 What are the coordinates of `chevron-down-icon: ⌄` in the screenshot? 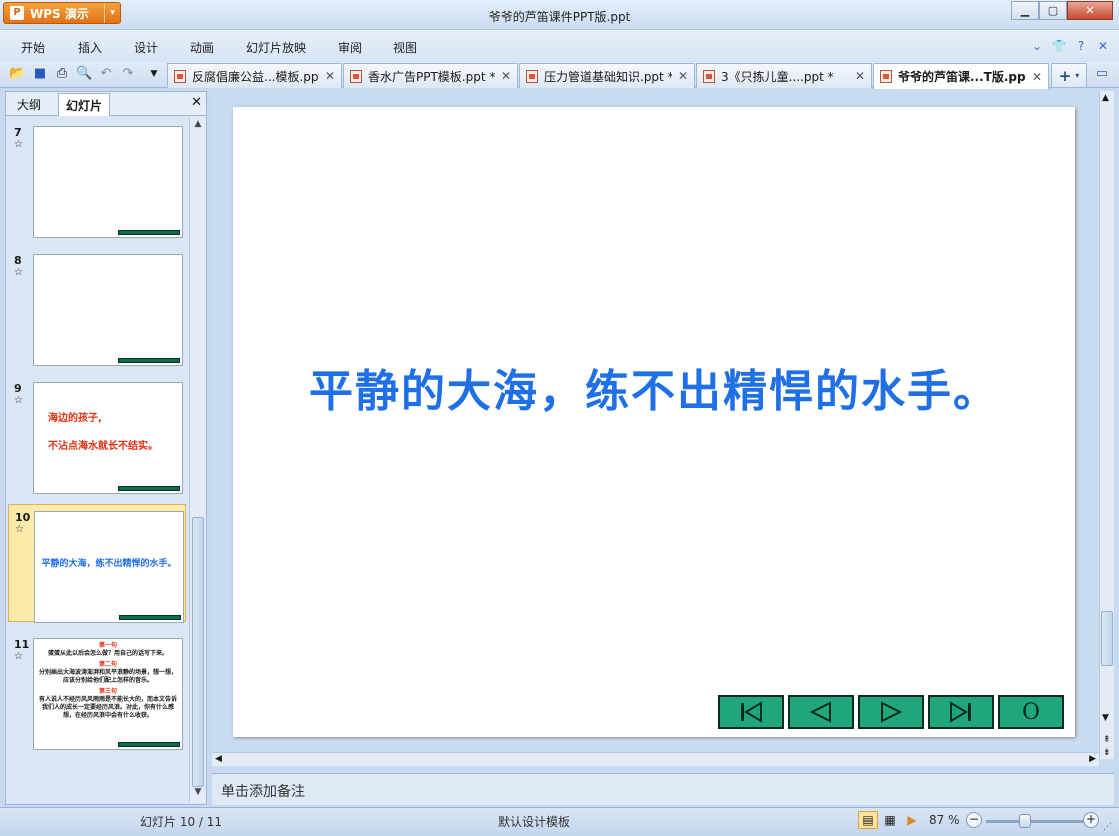 It's located at (1037, 46).